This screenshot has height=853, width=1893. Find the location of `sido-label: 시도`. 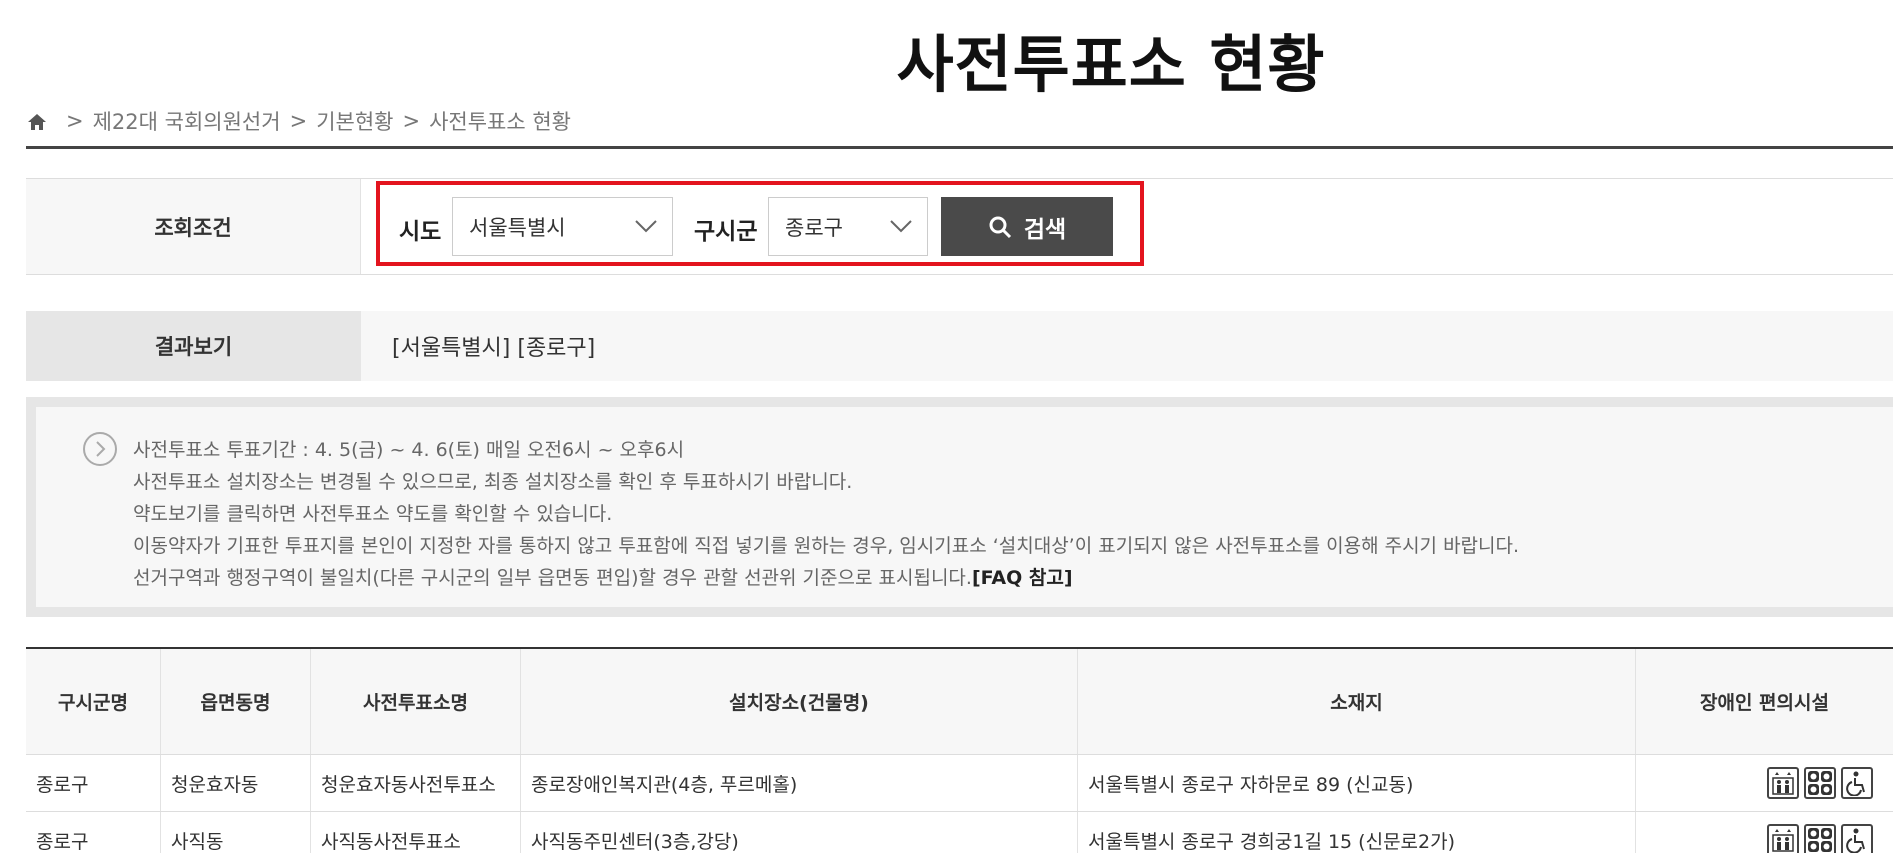

sido-label: 시도 is located at coordinates (420, 232).